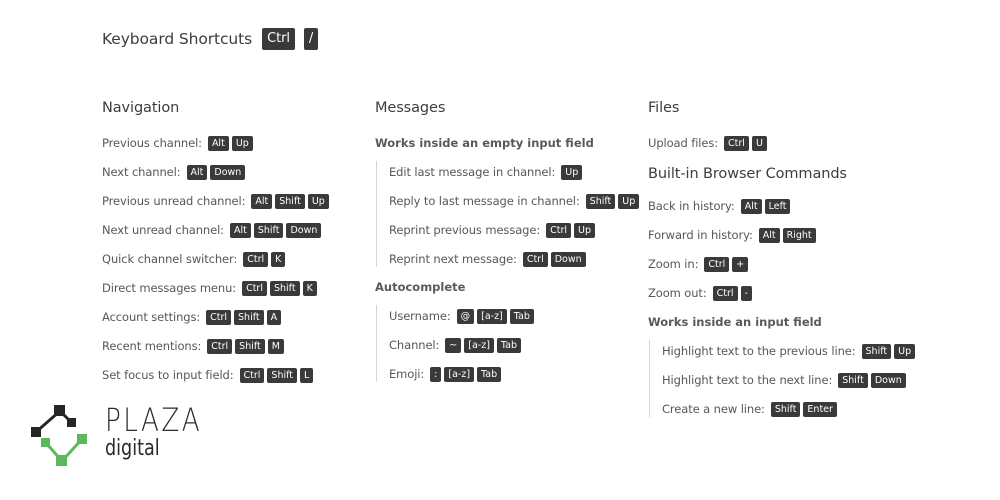 The width and height of the screenshot is (1000, 500). I want to click on shortcut-row: Edit last message in channel: Up, so click(515, 172).